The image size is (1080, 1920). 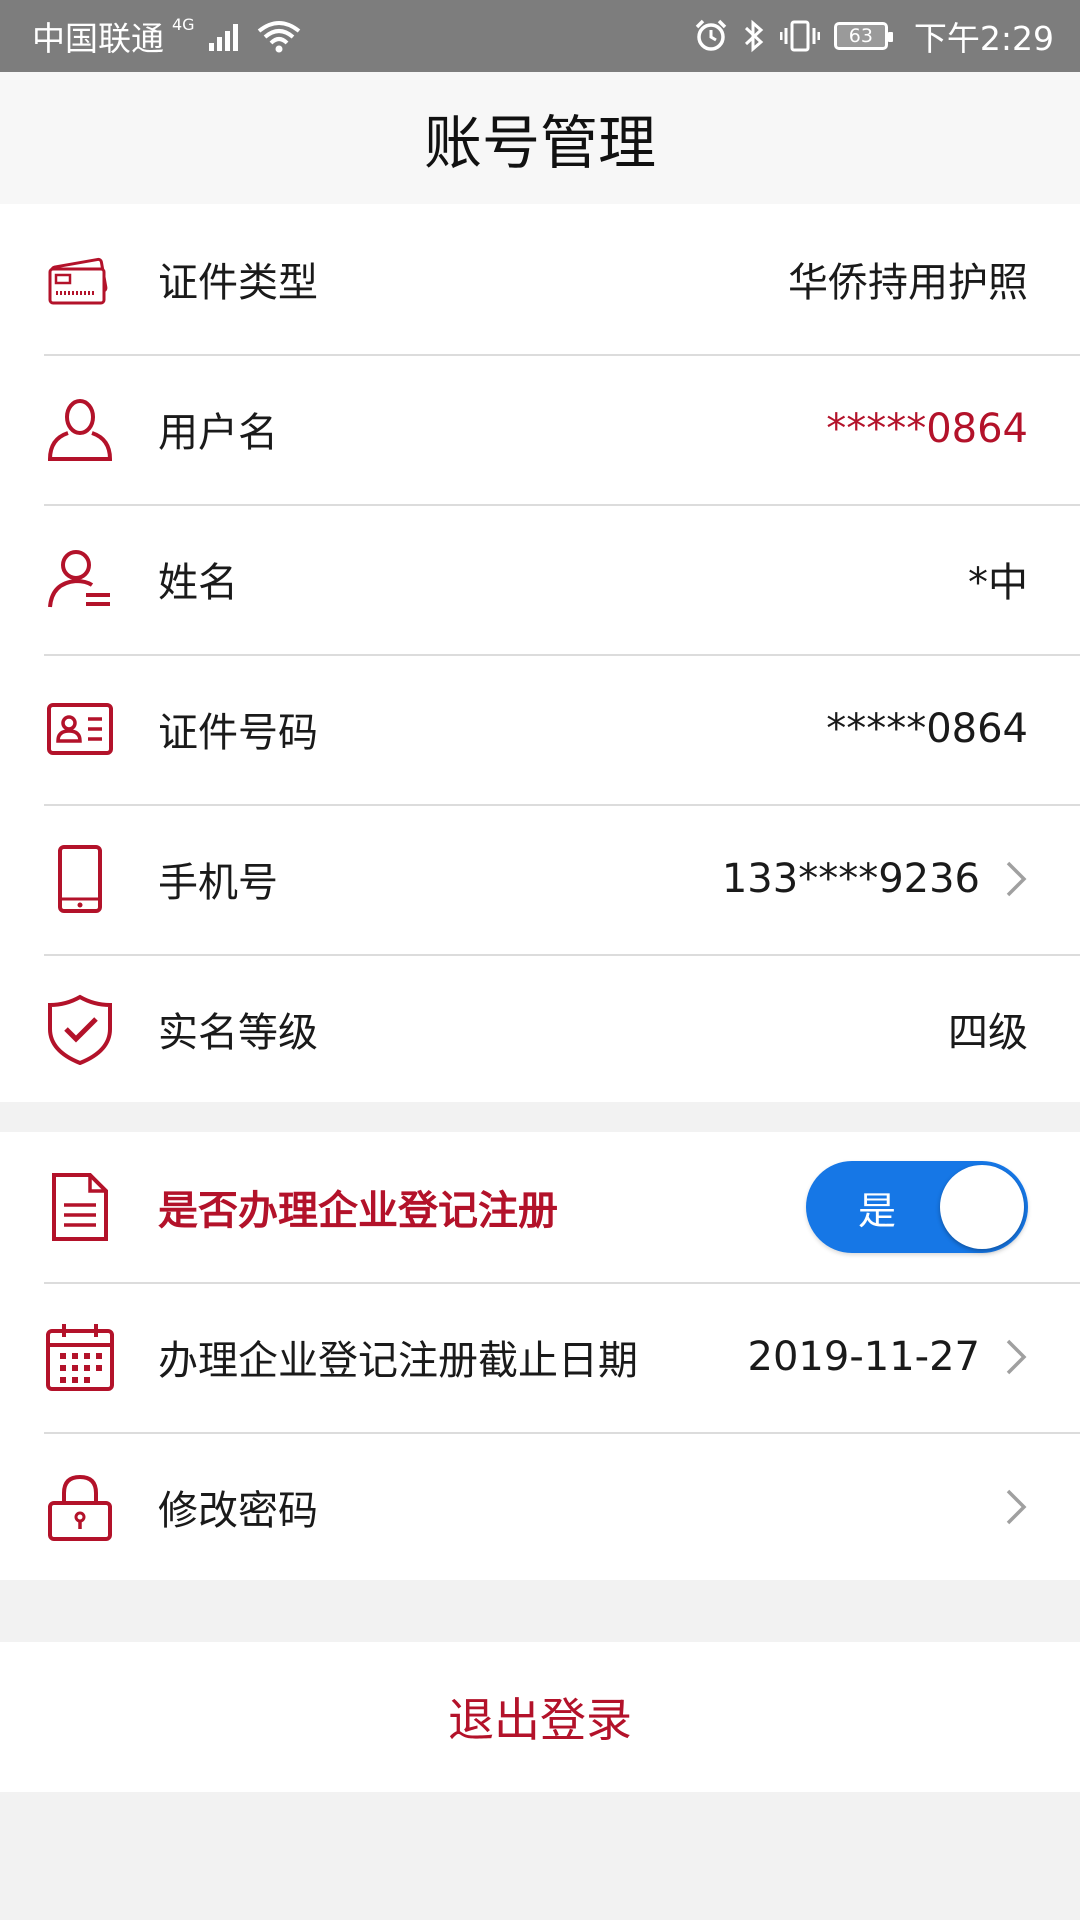 I want to click on row-phone: 手机号 133****9236, so click(x=540, y=879).